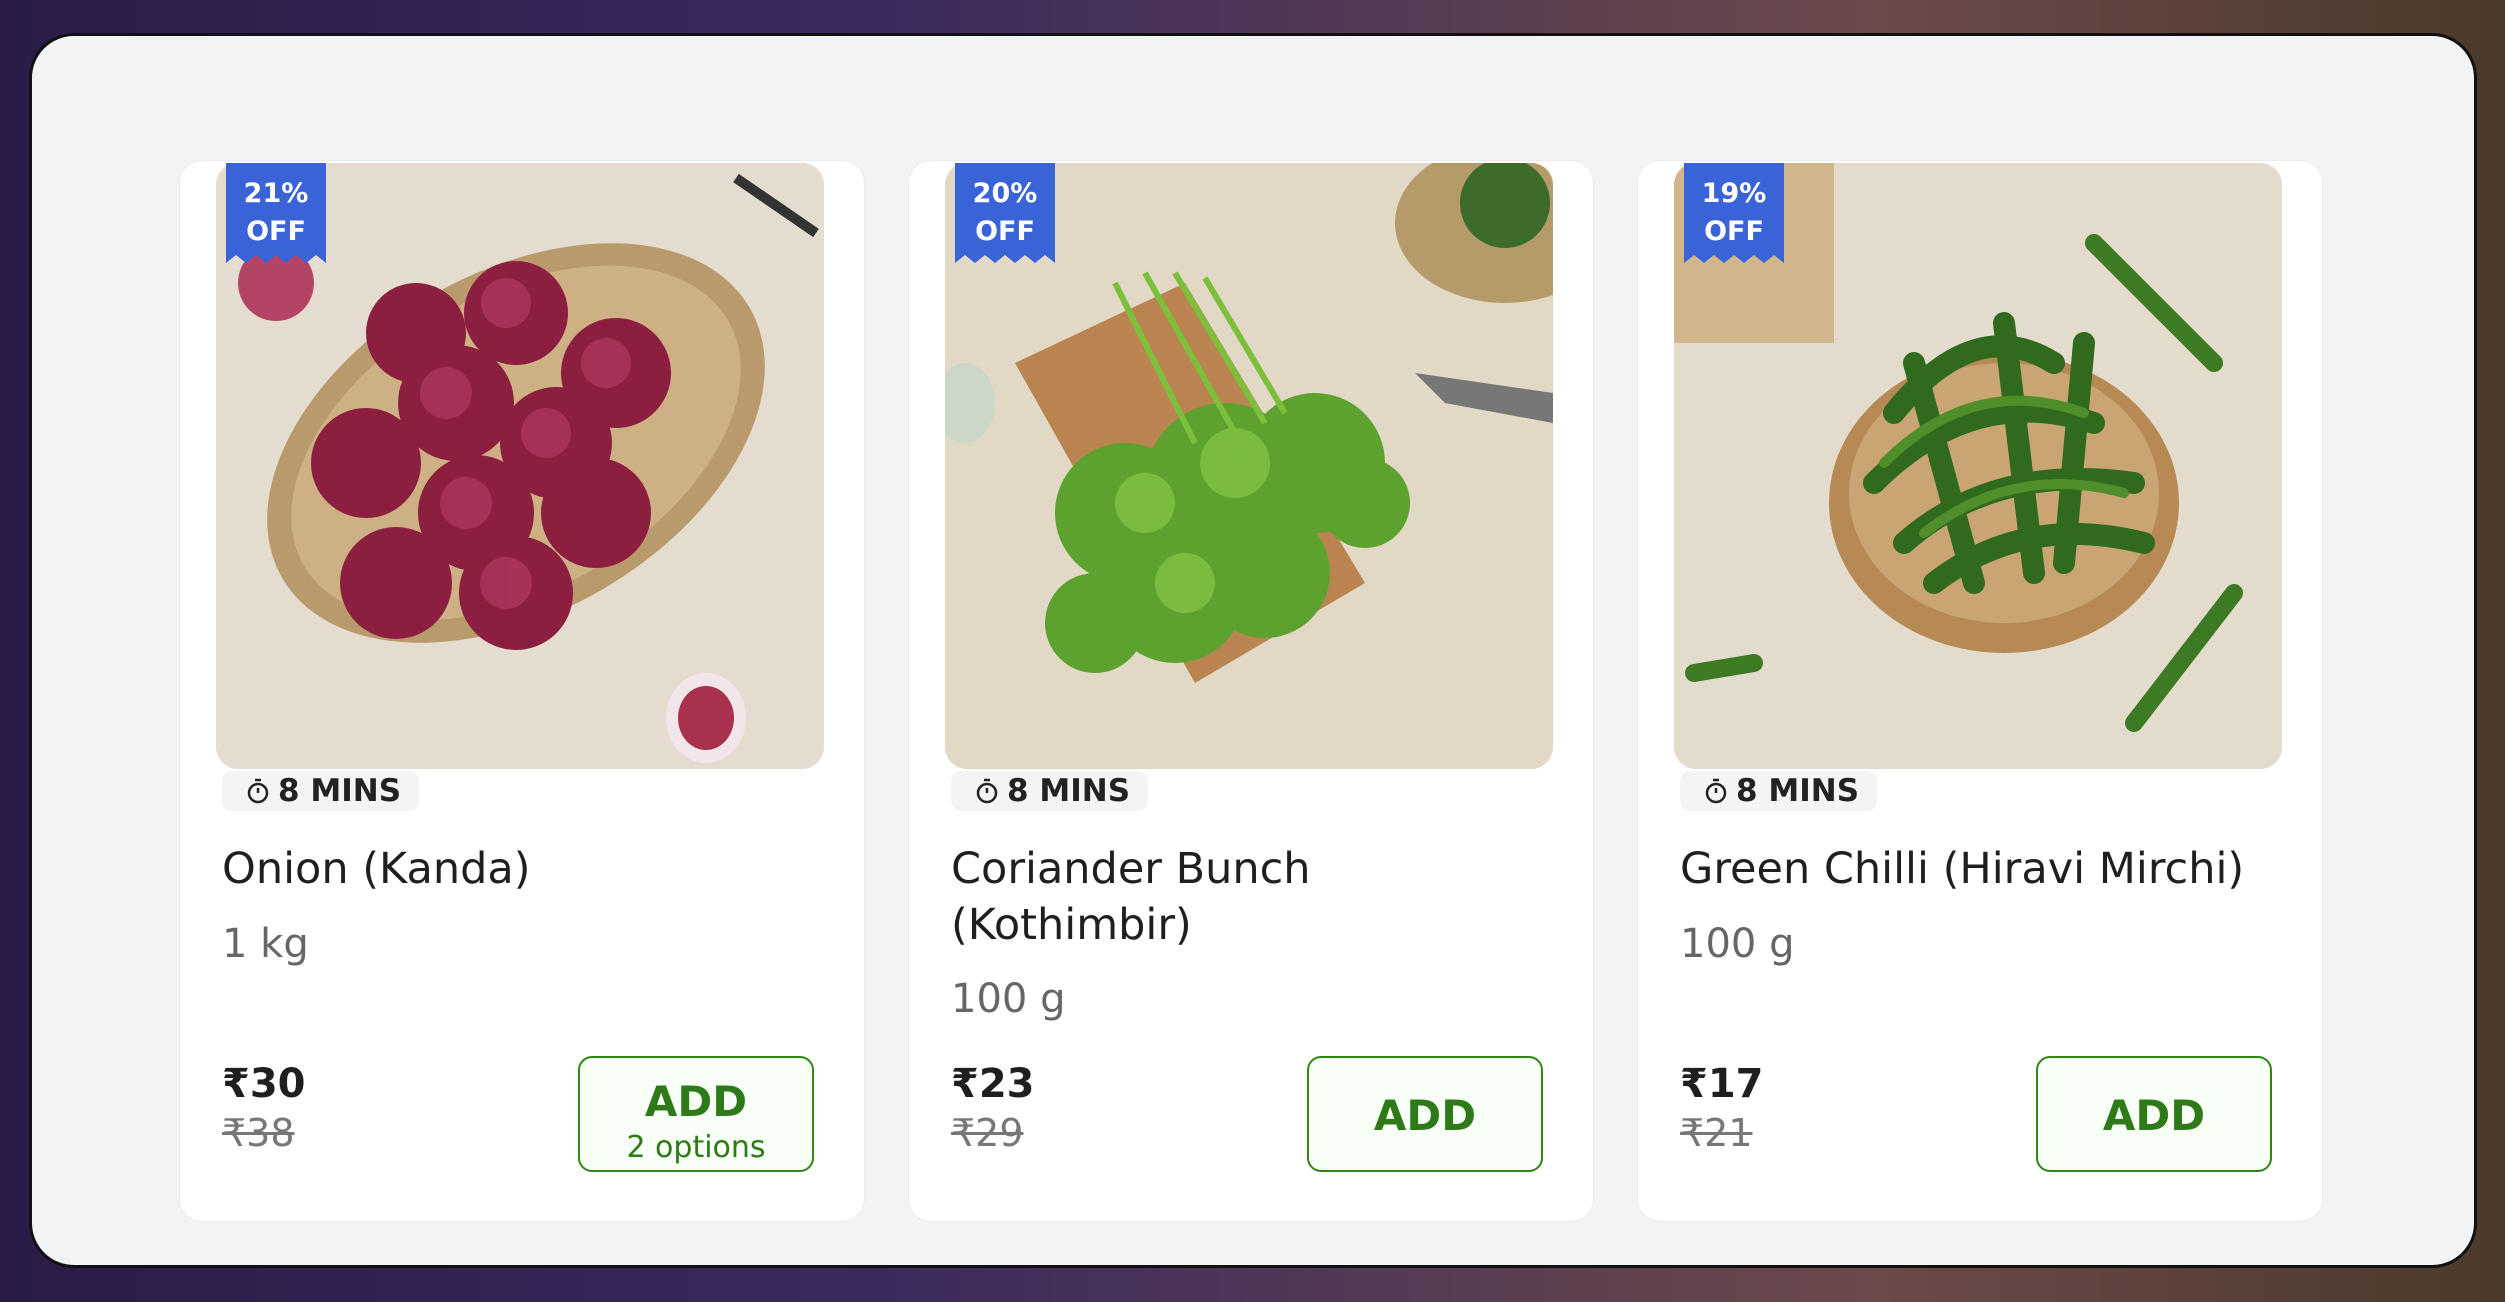 Image resolution: width=2505 pixels, height=1302 pixels. Describe the element at coordinates (1734, 213) in the screenshot. I see `discount-badge: 19% OFF` at that location.